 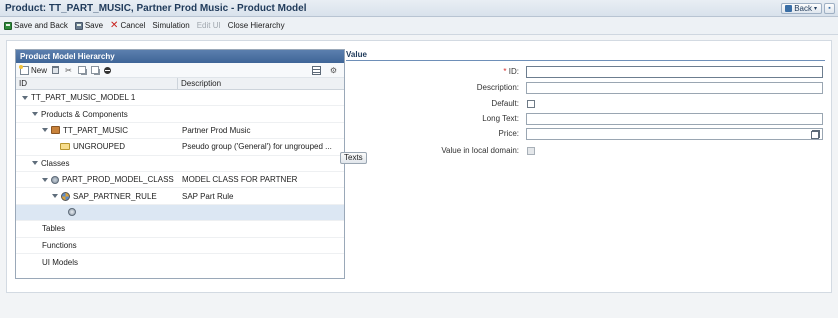 I want to click on disk-icon, so click(x=78, y=25).